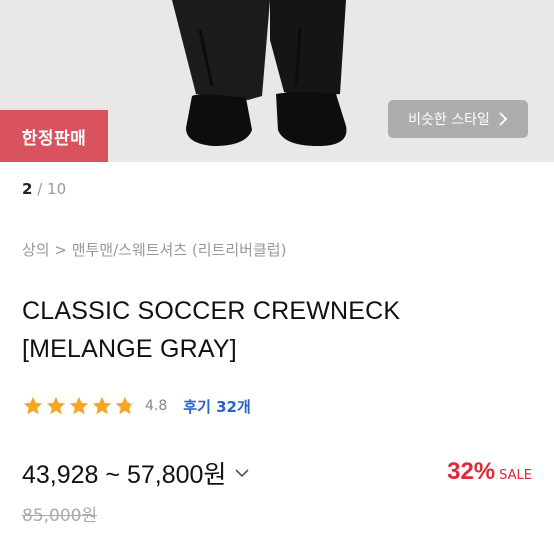  What do you see at coordinates (272, 330) in the screenshot?
I see `product-title: CLASSIC SOCCER CREWNECK [MELANGE GRAY]` at bounding box center [272, 330].